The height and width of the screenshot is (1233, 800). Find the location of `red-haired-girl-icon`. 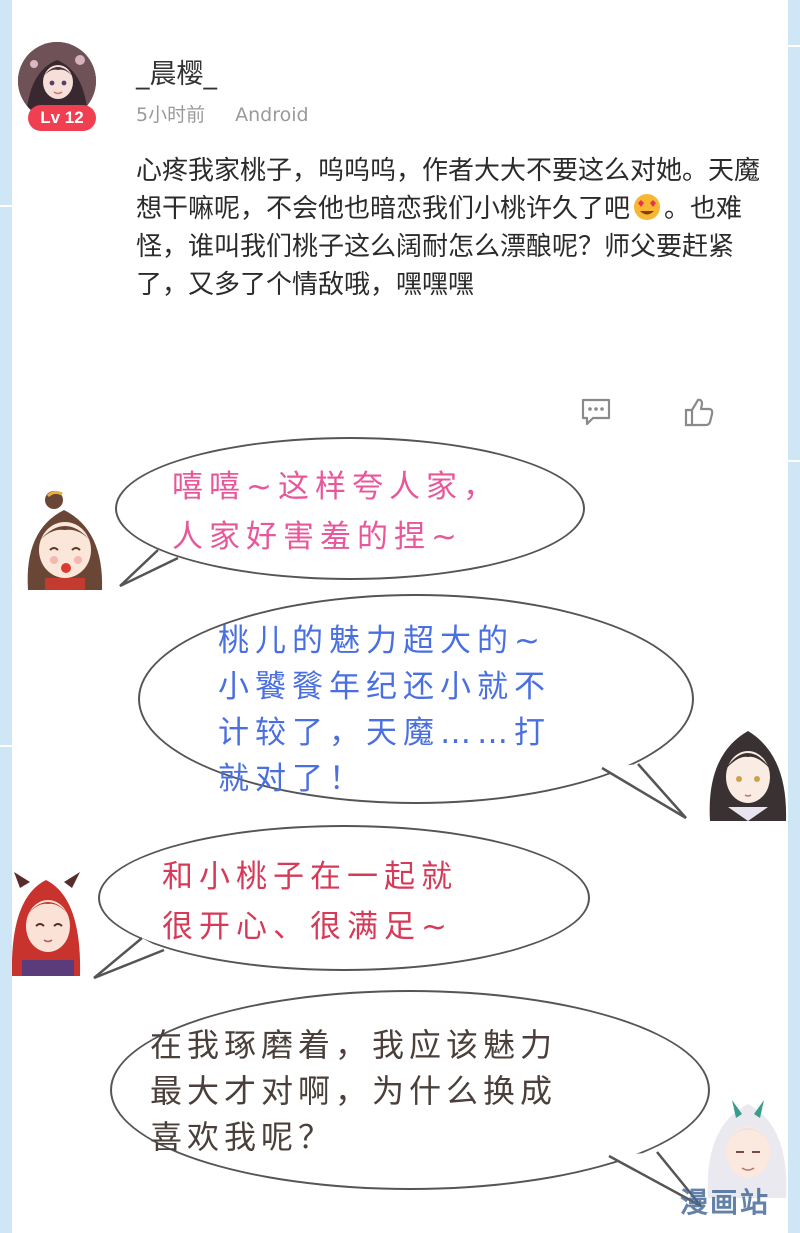

red-haired-girl-icon is located at coordinates (46, 924).